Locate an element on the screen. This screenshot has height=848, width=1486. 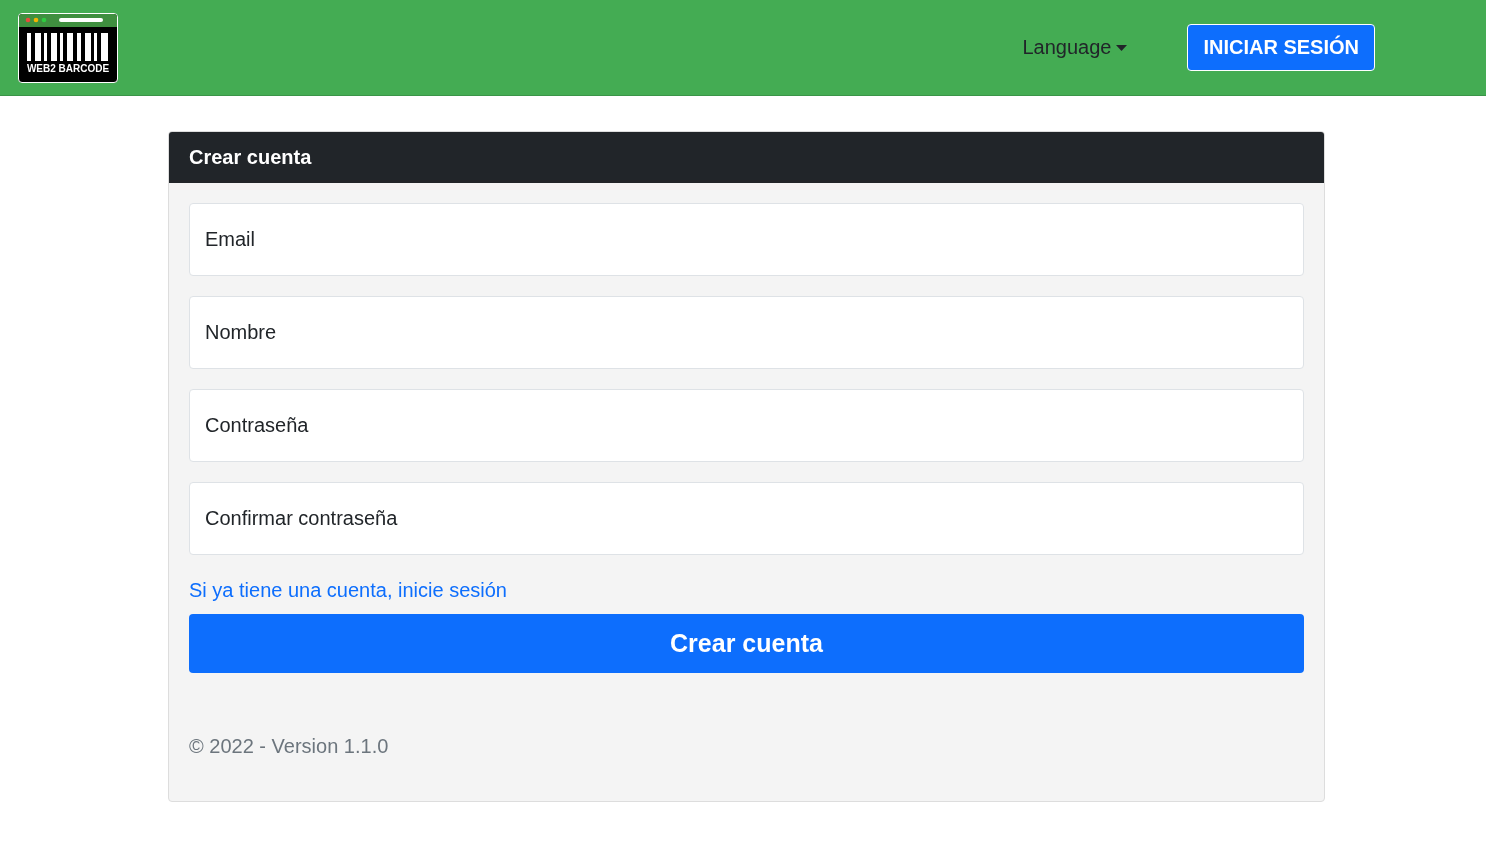
footer-text: © 2022 - Version 1.1.0 is located at coordinates (289, 746).